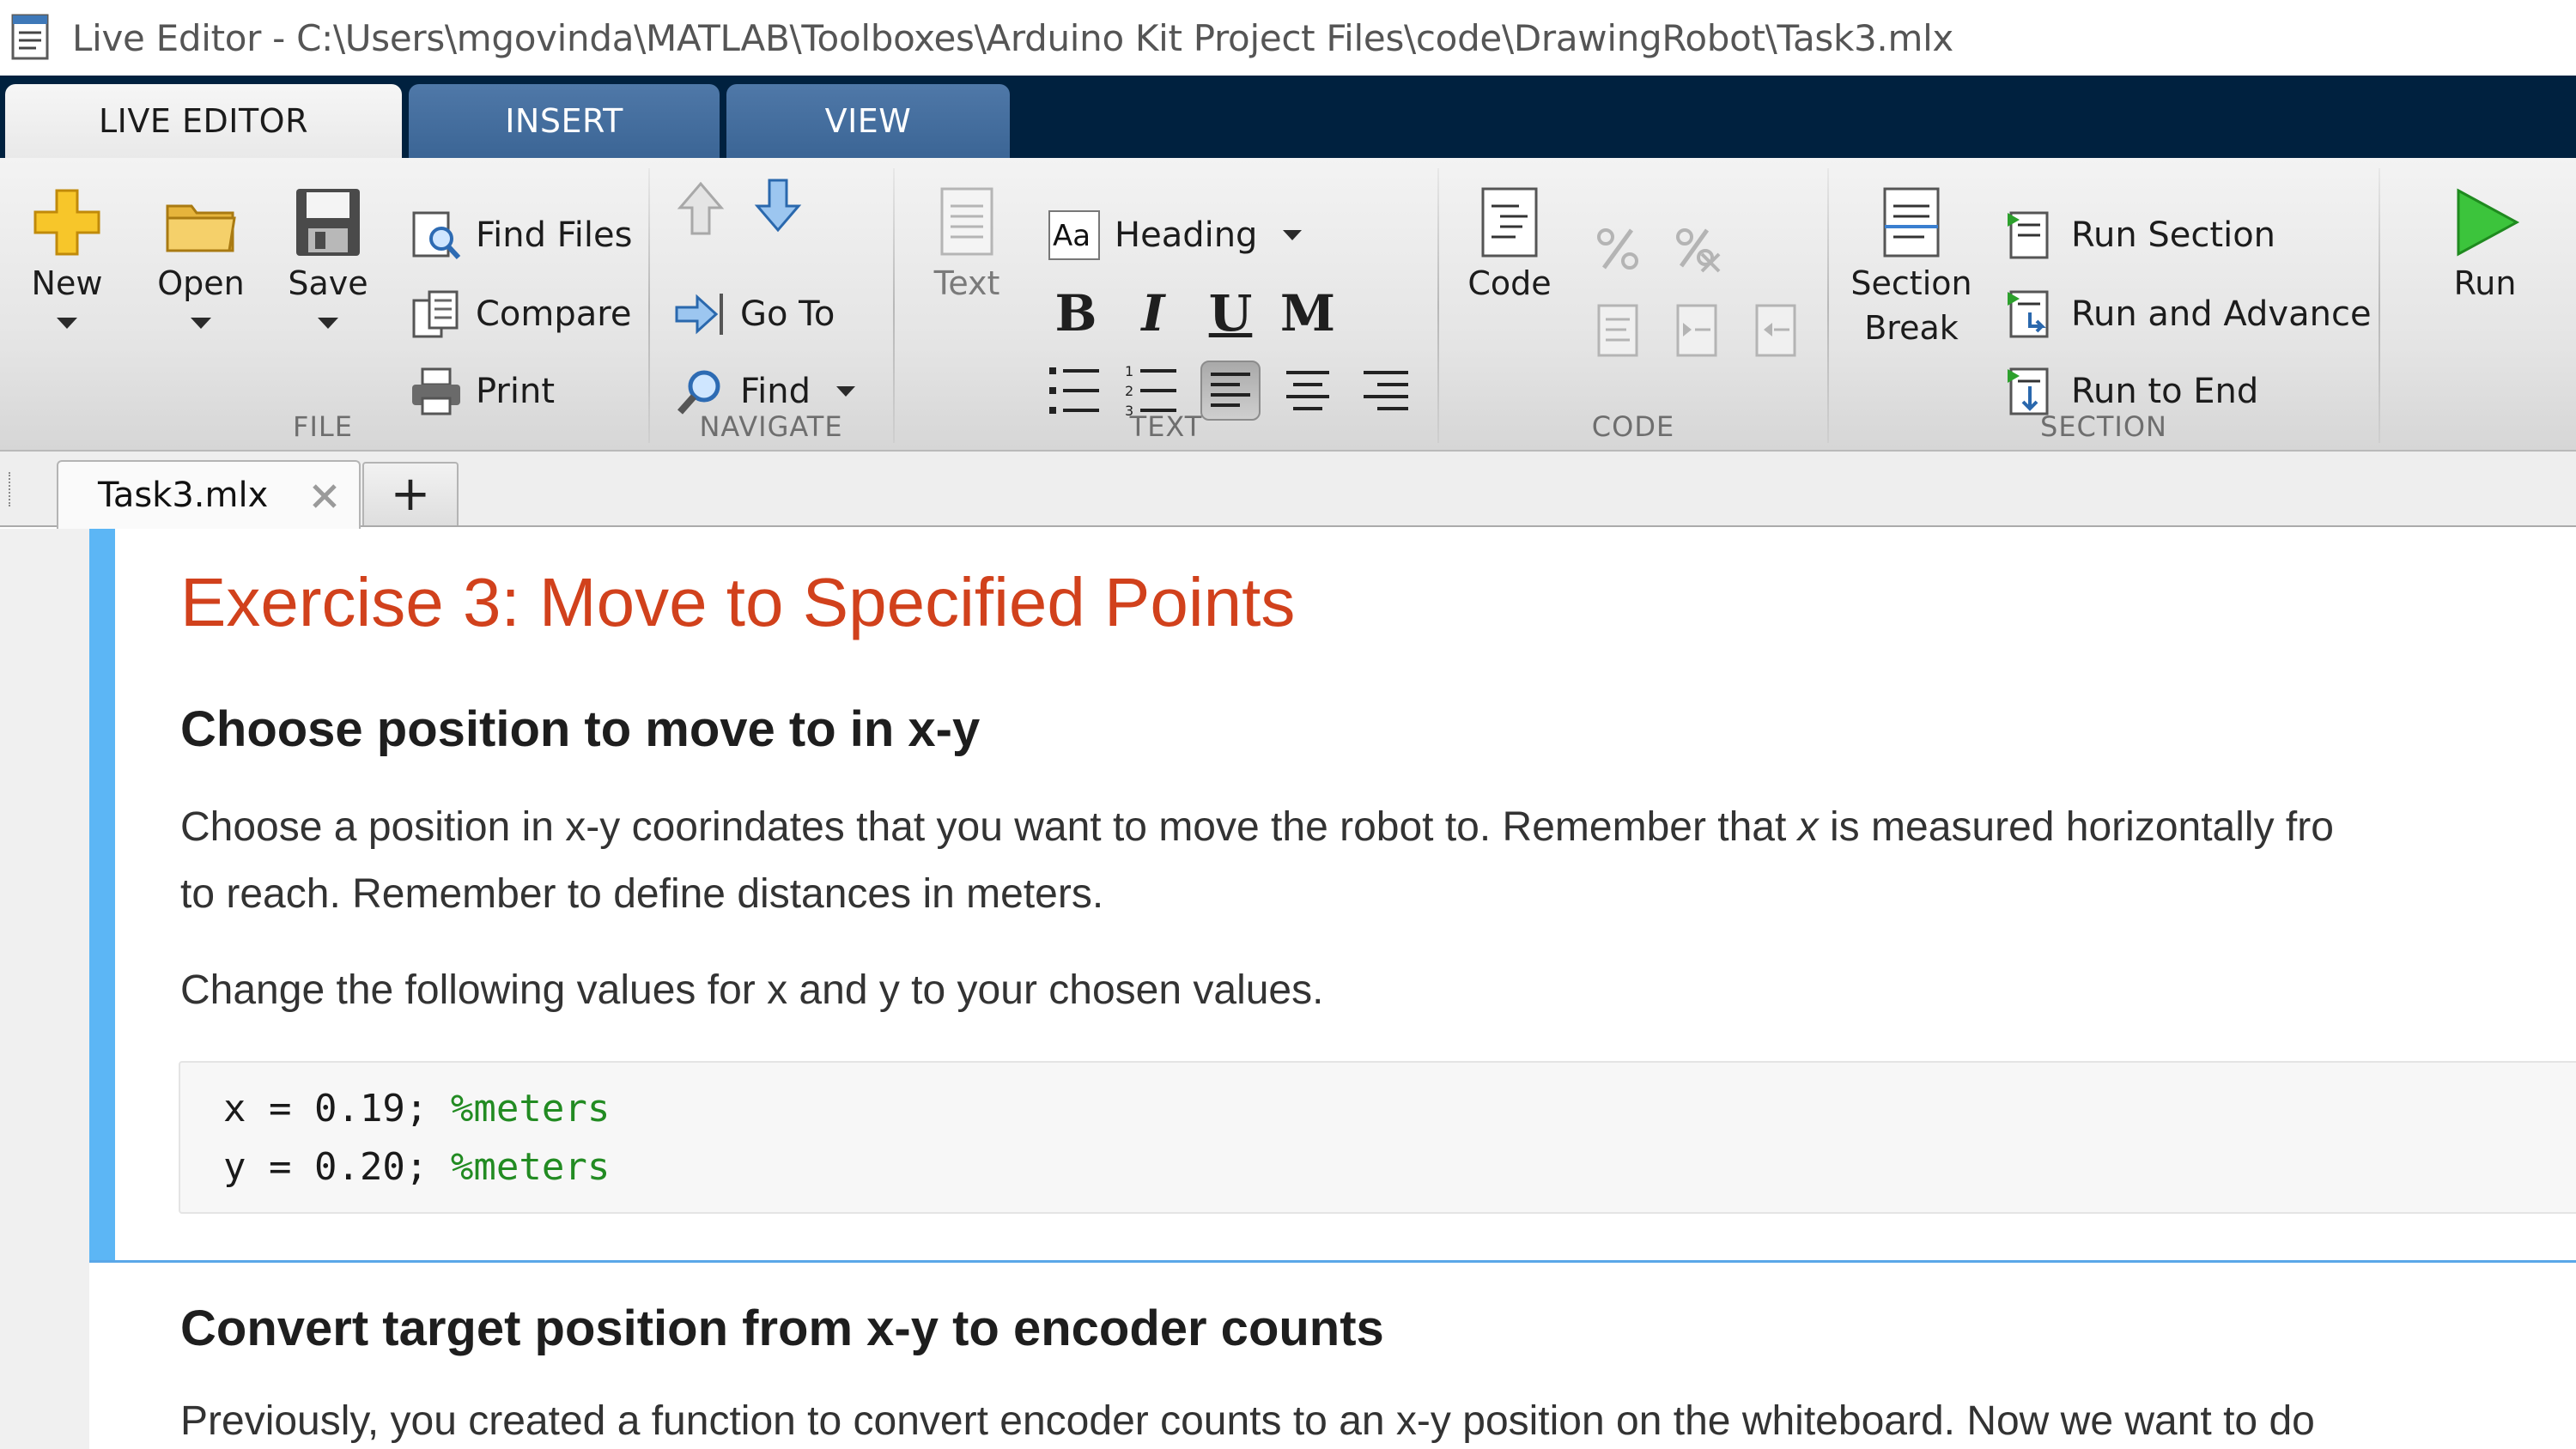  I want to click on run-and-advance-icon, so click(2028, 314).